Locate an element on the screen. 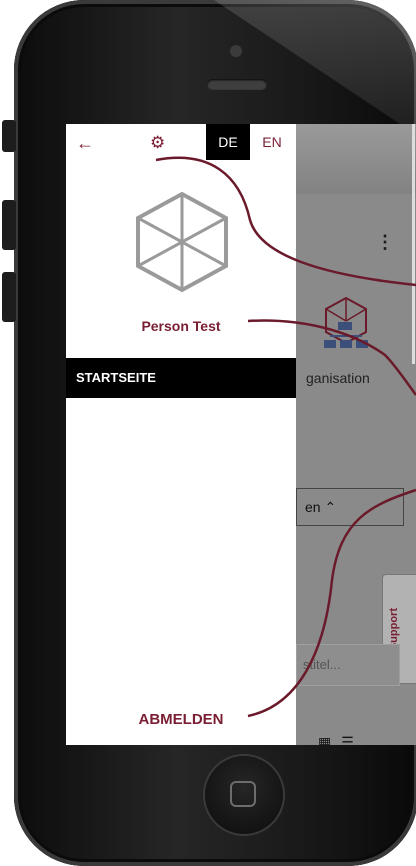 The width and height of the screenshot is (416, 866). scrollbar is located at coordinates (413, 244).